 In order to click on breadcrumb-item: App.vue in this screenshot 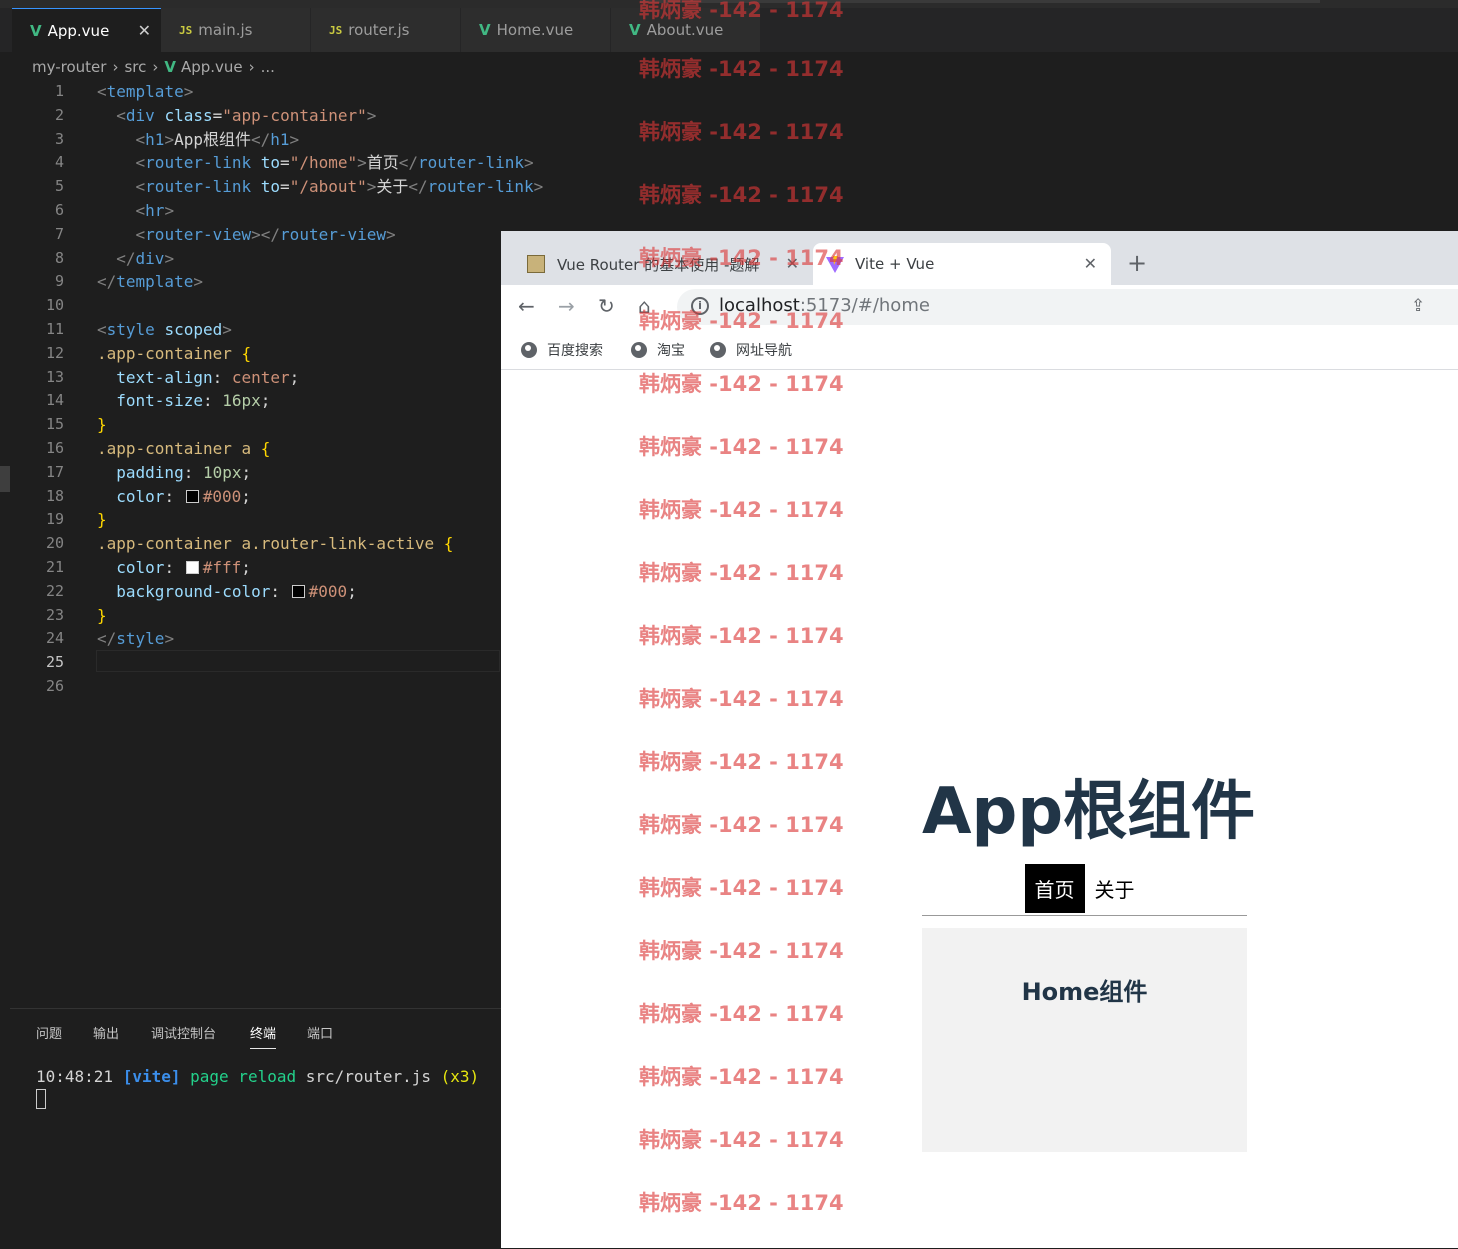, I will do `click(212, 67)`.